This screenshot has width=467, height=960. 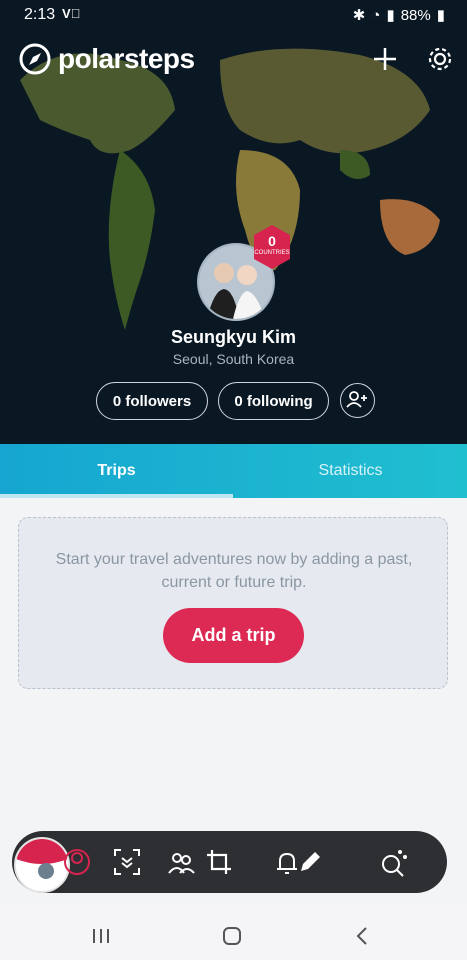 I want to click on tab-trips-label: Trips, so click(x=116, y=470).